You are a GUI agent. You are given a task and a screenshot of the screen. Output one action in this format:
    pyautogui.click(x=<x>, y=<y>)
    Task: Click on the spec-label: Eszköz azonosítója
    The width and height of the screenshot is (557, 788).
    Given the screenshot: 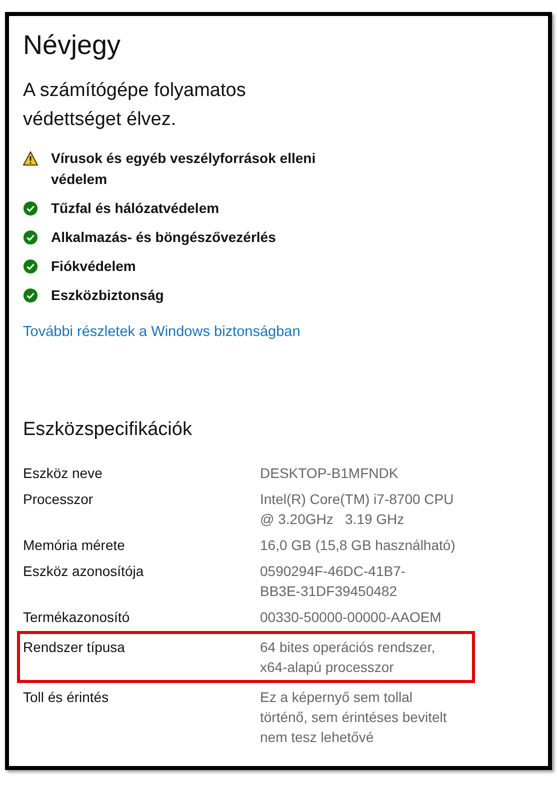 What is the action you would take?
    pyautogui.click(x=84, y=571)
    